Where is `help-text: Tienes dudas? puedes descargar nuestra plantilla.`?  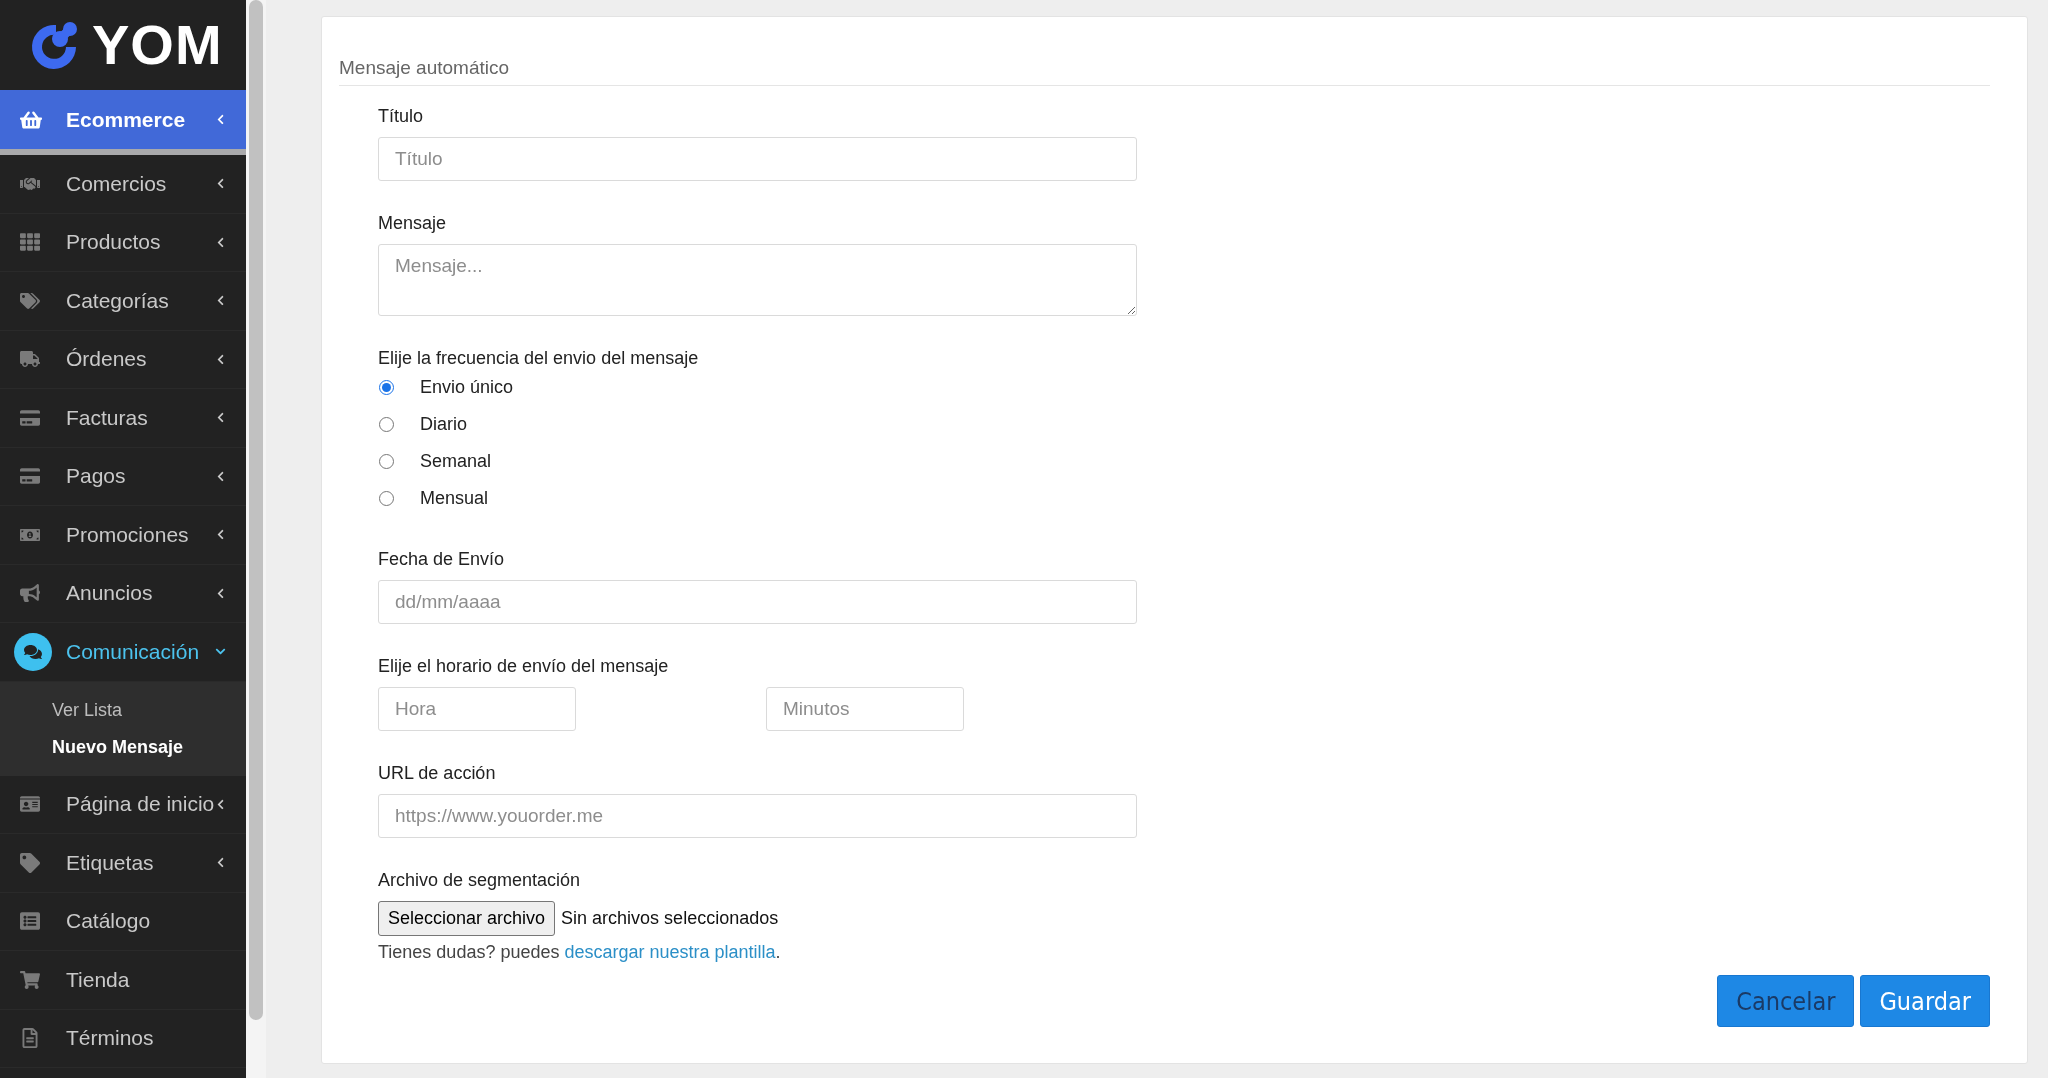 help-text: Tienes dudas? puedes descargar nuestra plantilla. is located at coordinates (580, 952).